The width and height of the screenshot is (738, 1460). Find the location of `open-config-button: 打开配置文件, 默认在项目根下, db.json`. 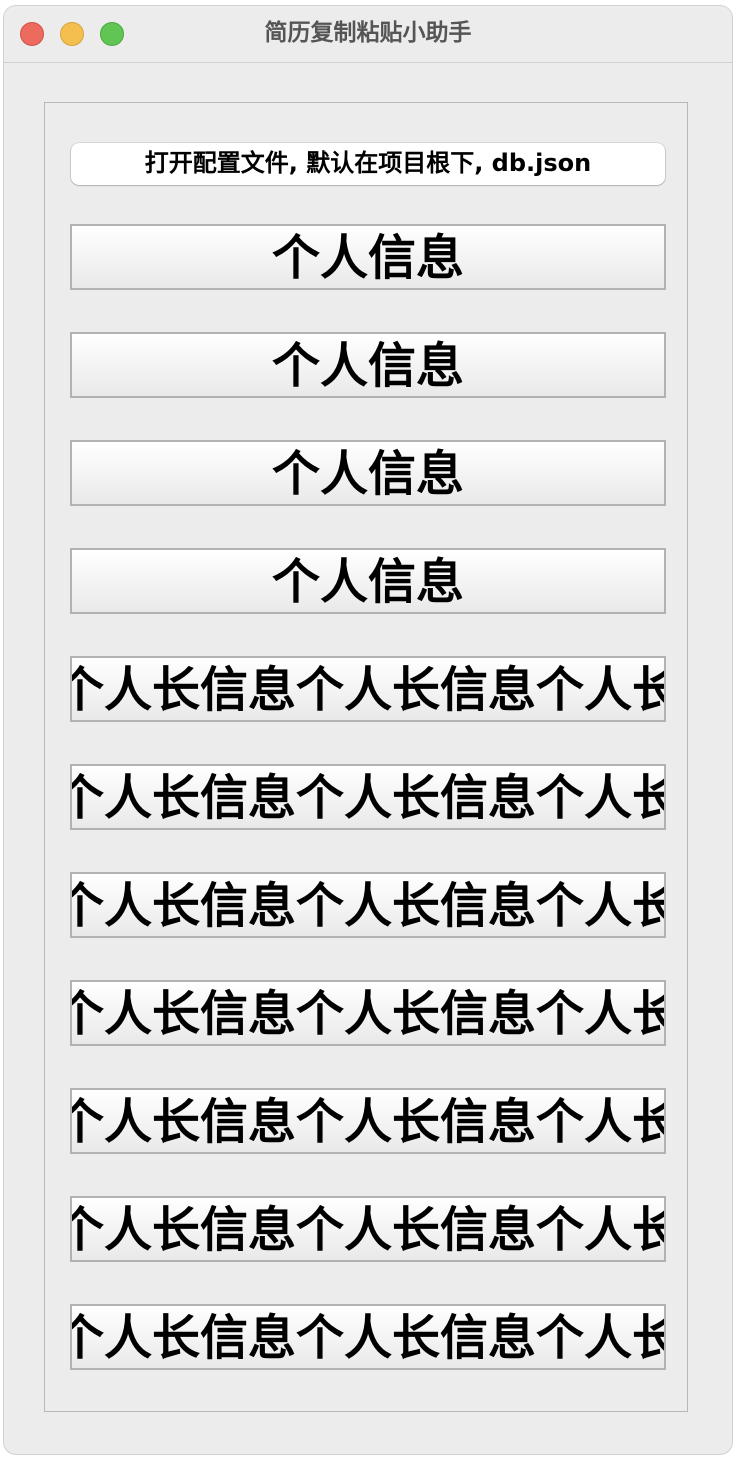

open-config-button: 打开配置文件, 默认在项目根下, db.json is located at coordinates (368, 164).